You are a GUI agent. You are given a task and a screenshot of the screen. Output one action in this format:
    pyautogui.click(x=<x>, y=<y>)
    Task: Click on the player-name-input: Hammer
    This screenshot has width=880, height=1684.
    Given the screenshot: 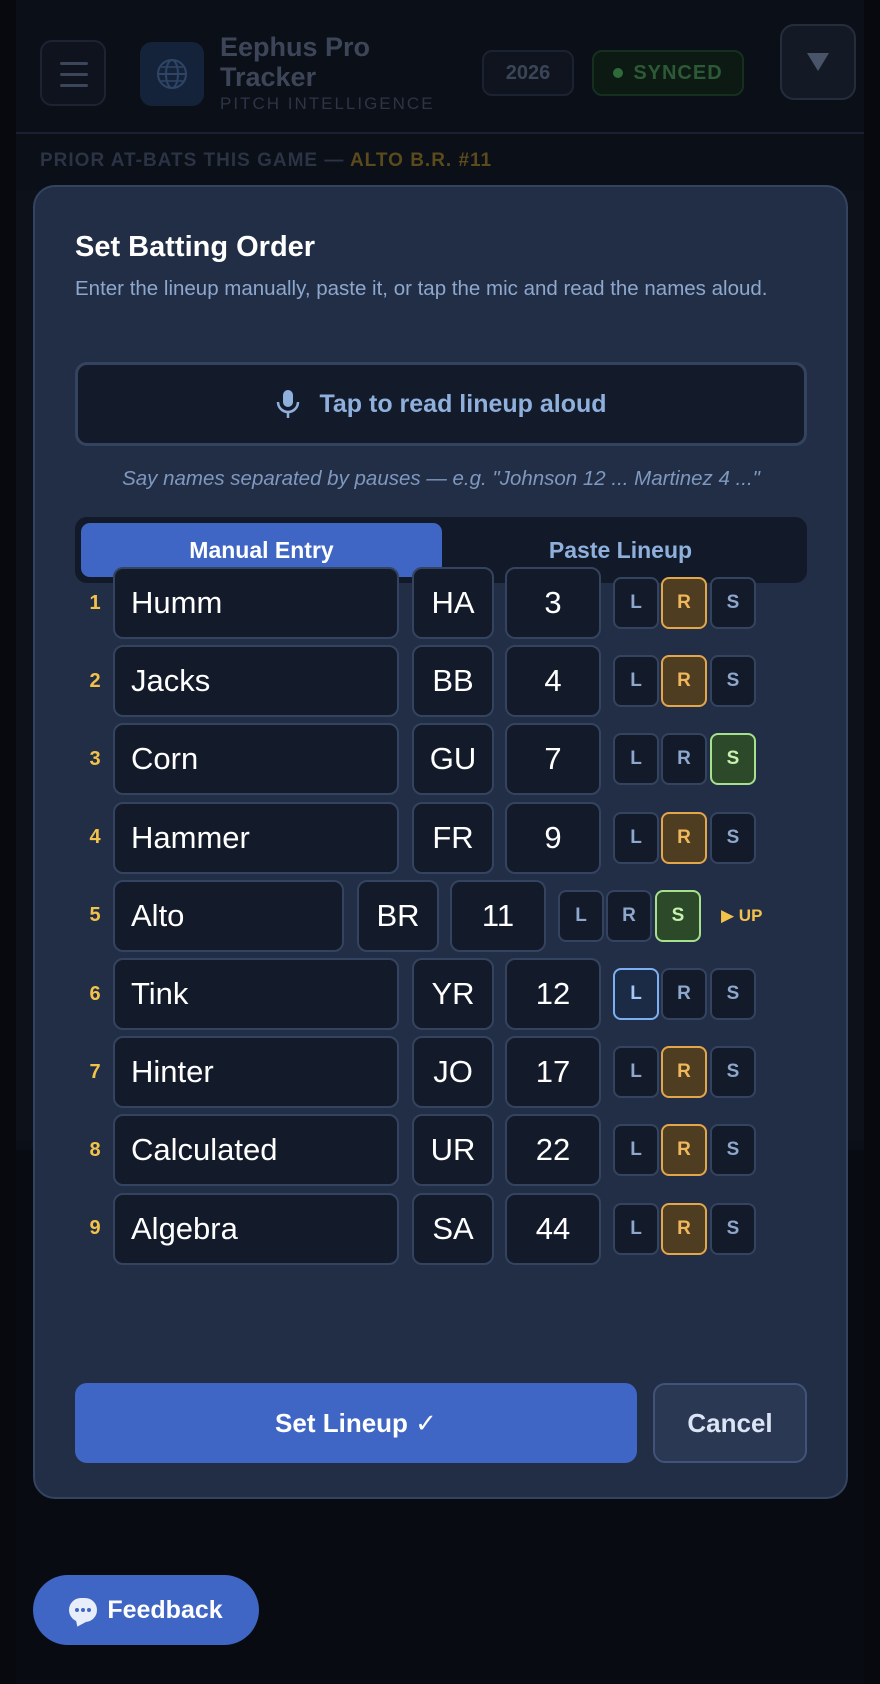 What is the action you would take?
    pyautogui.click(x=256, y=837)
    